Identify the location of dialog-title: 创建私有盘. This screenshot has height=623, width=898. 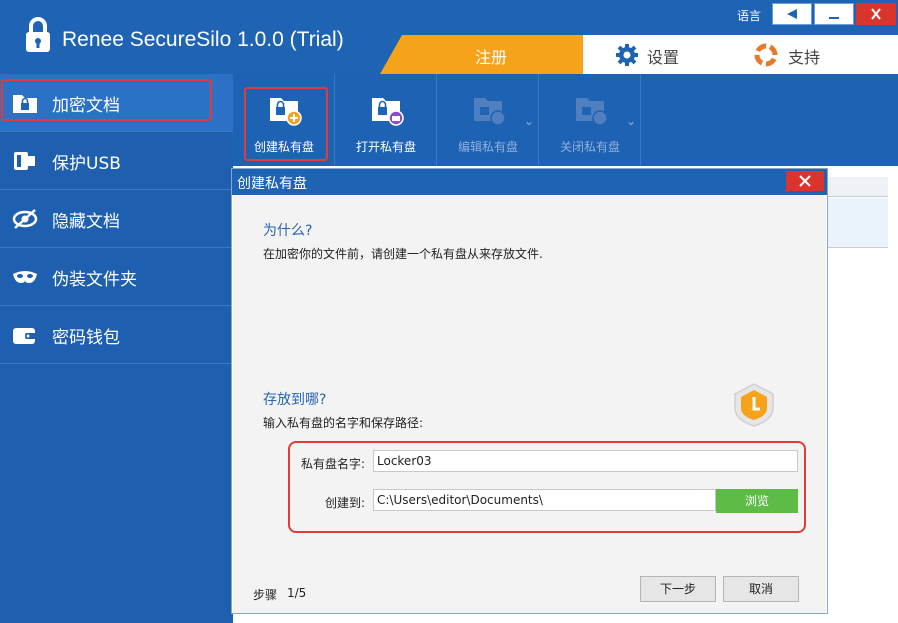
(272, 184).